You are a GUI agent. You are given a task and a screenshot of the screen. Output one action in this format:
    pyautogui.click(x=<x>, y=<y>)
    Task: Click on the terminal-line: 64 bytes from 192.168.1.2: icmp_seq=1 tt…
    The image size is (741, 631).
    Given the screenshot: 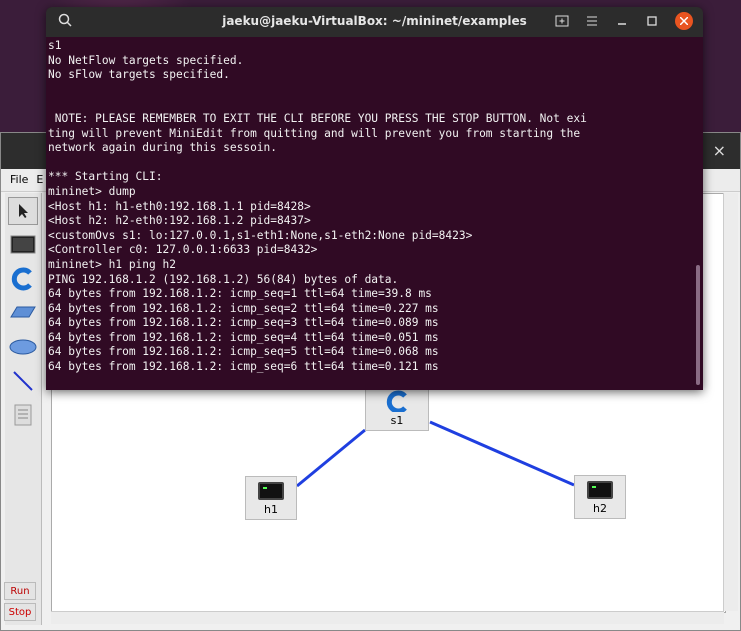 What is the action you would take?
    pyautogui.click(x=240, y=294)
    